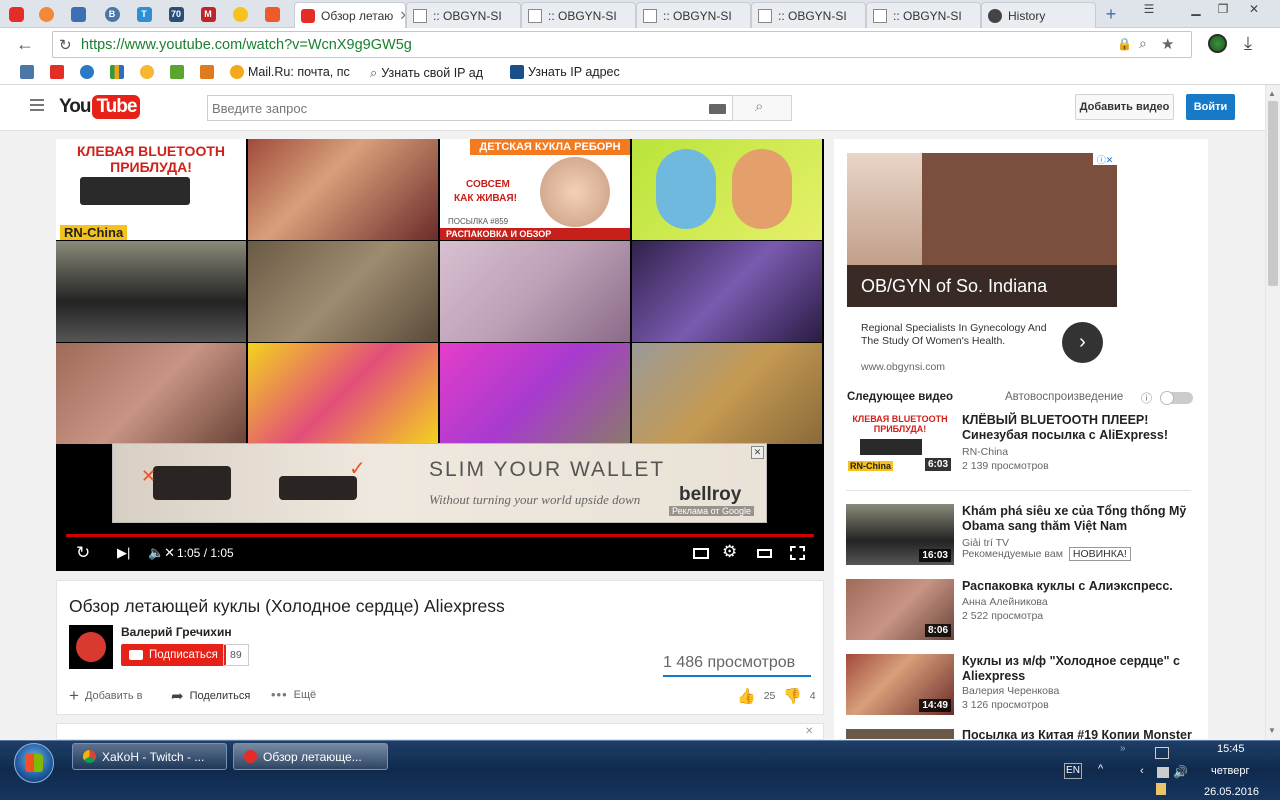 This screenshot has height=800, width=1280. What do you see at coordinates (982, 230) in the screenshot?
I see `sidebar-ad: OB/GYN of So. Indiana ⓘ✕` at bounding box center [982, 230].